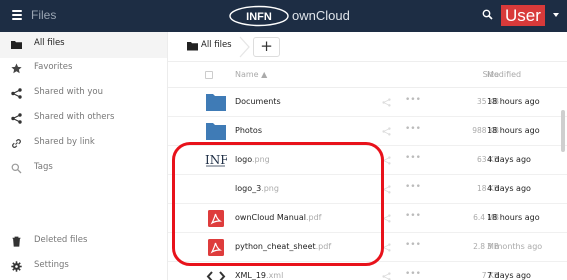 Image resolution: width=567 pixels, height=280 pixels. What do you see at coordinates (83, 69) in the screenshot?
I see `sidebar-item-favorites: Favorites` at bounding box center [83, 69].